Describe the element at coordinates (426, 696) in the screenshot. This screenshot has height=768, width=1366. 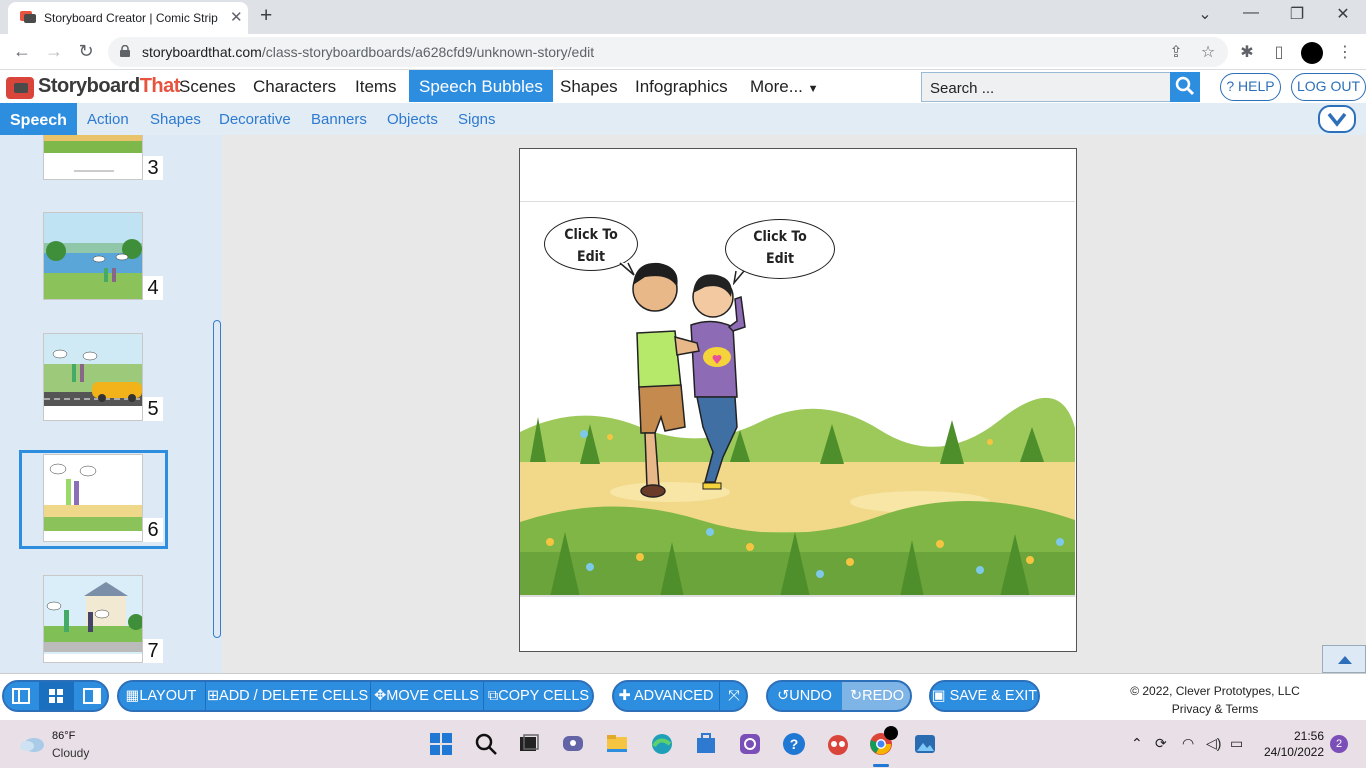
I see `move-cells-button: ✥MOVE CELLS` at that location.